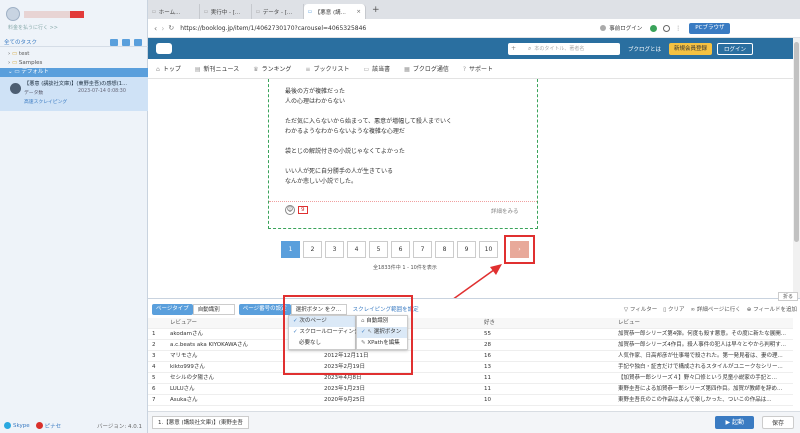  I want to click on crown-icon: ♛, so click(256, 69).